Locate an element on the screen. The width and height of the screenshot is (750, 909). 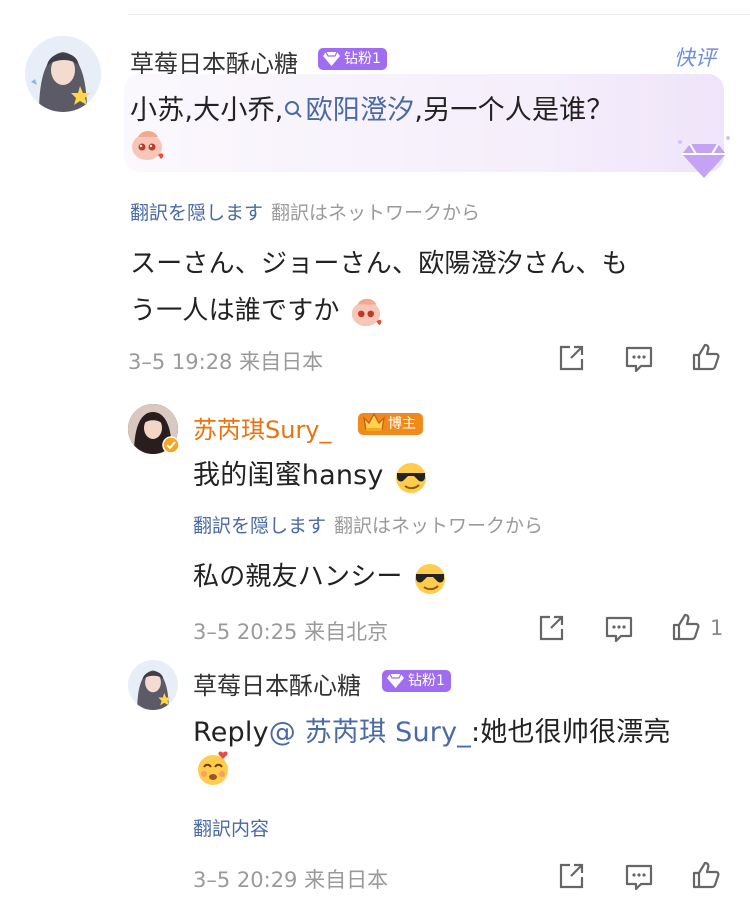
translation-line-wrap: う一人は誰ですか is located at coordinates (379, 309).